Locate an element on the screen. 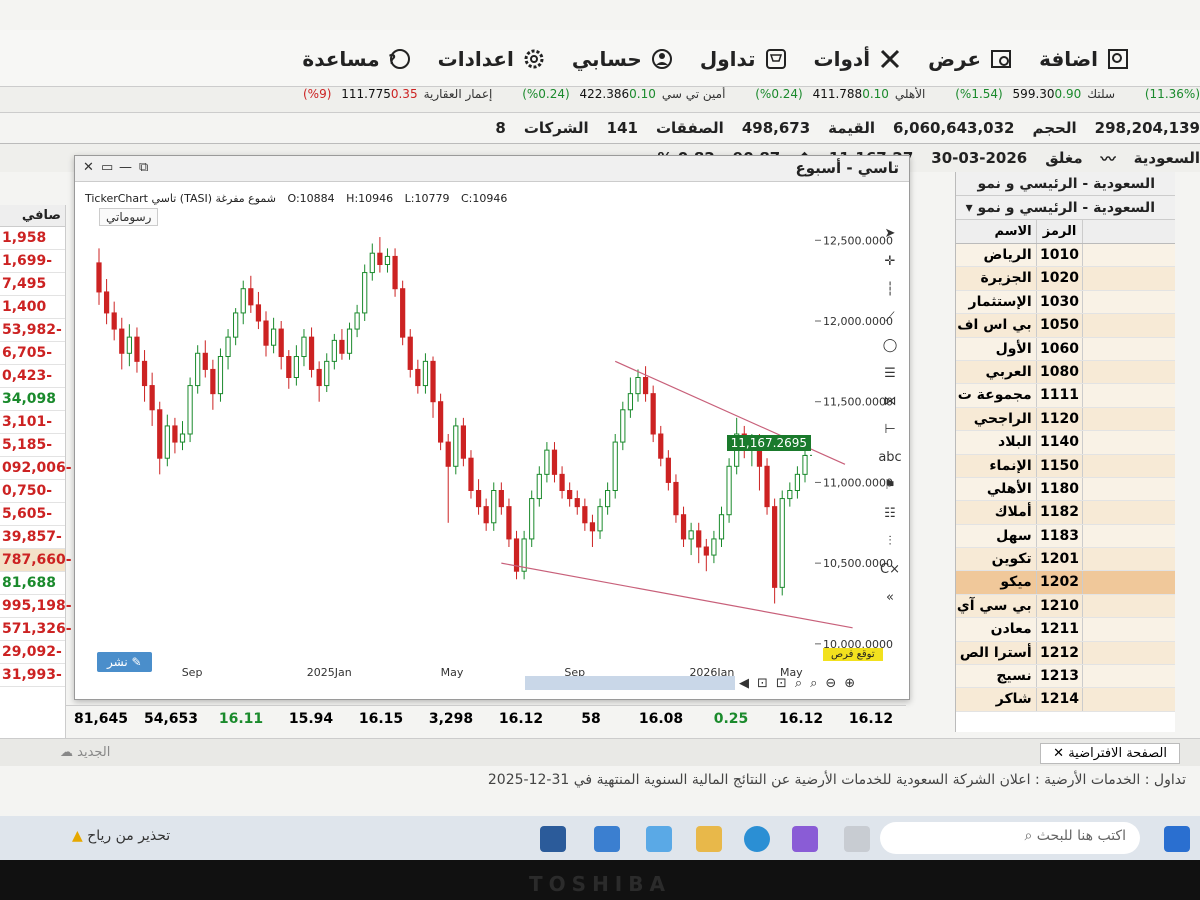 This screenshot has height=900, width=1200. menu-trade: تداول is located at coordinates (744, 59).